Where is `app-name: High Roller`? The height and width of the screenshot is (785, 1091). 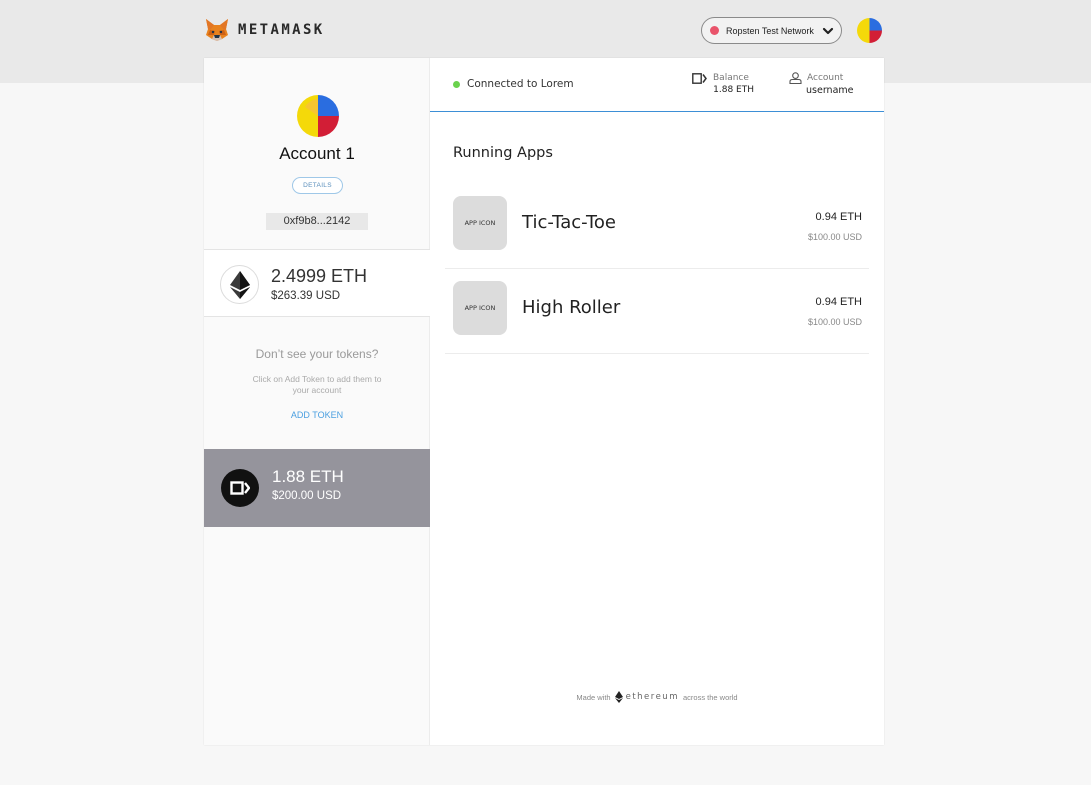 app-name: High Roller is located at coordinates (571, 307).